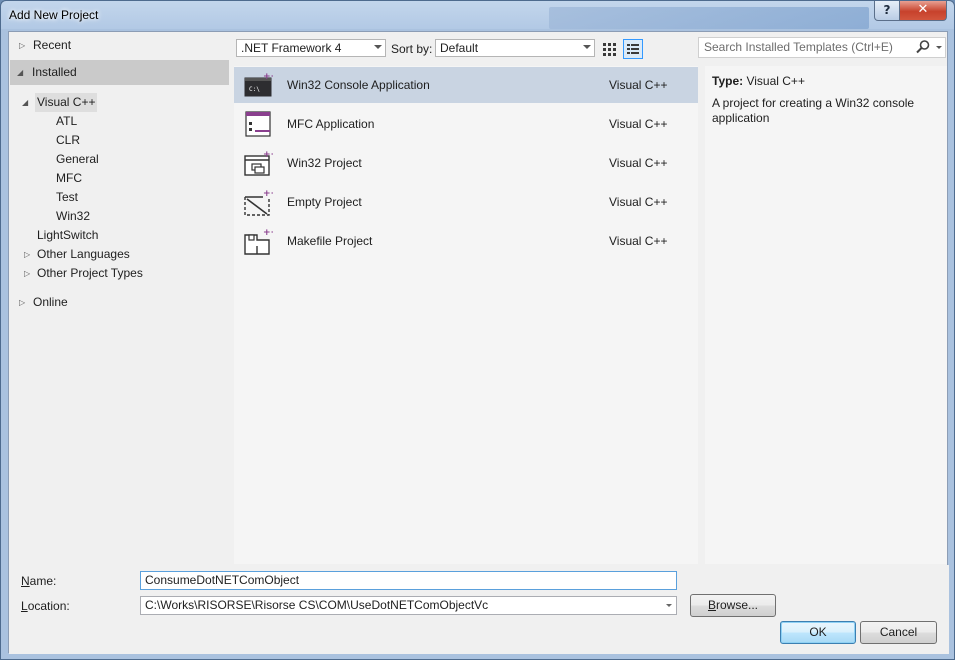  Describe the element at coordinates (258, 124) in the screenshot. I see `mfc-app-icon` at that location.